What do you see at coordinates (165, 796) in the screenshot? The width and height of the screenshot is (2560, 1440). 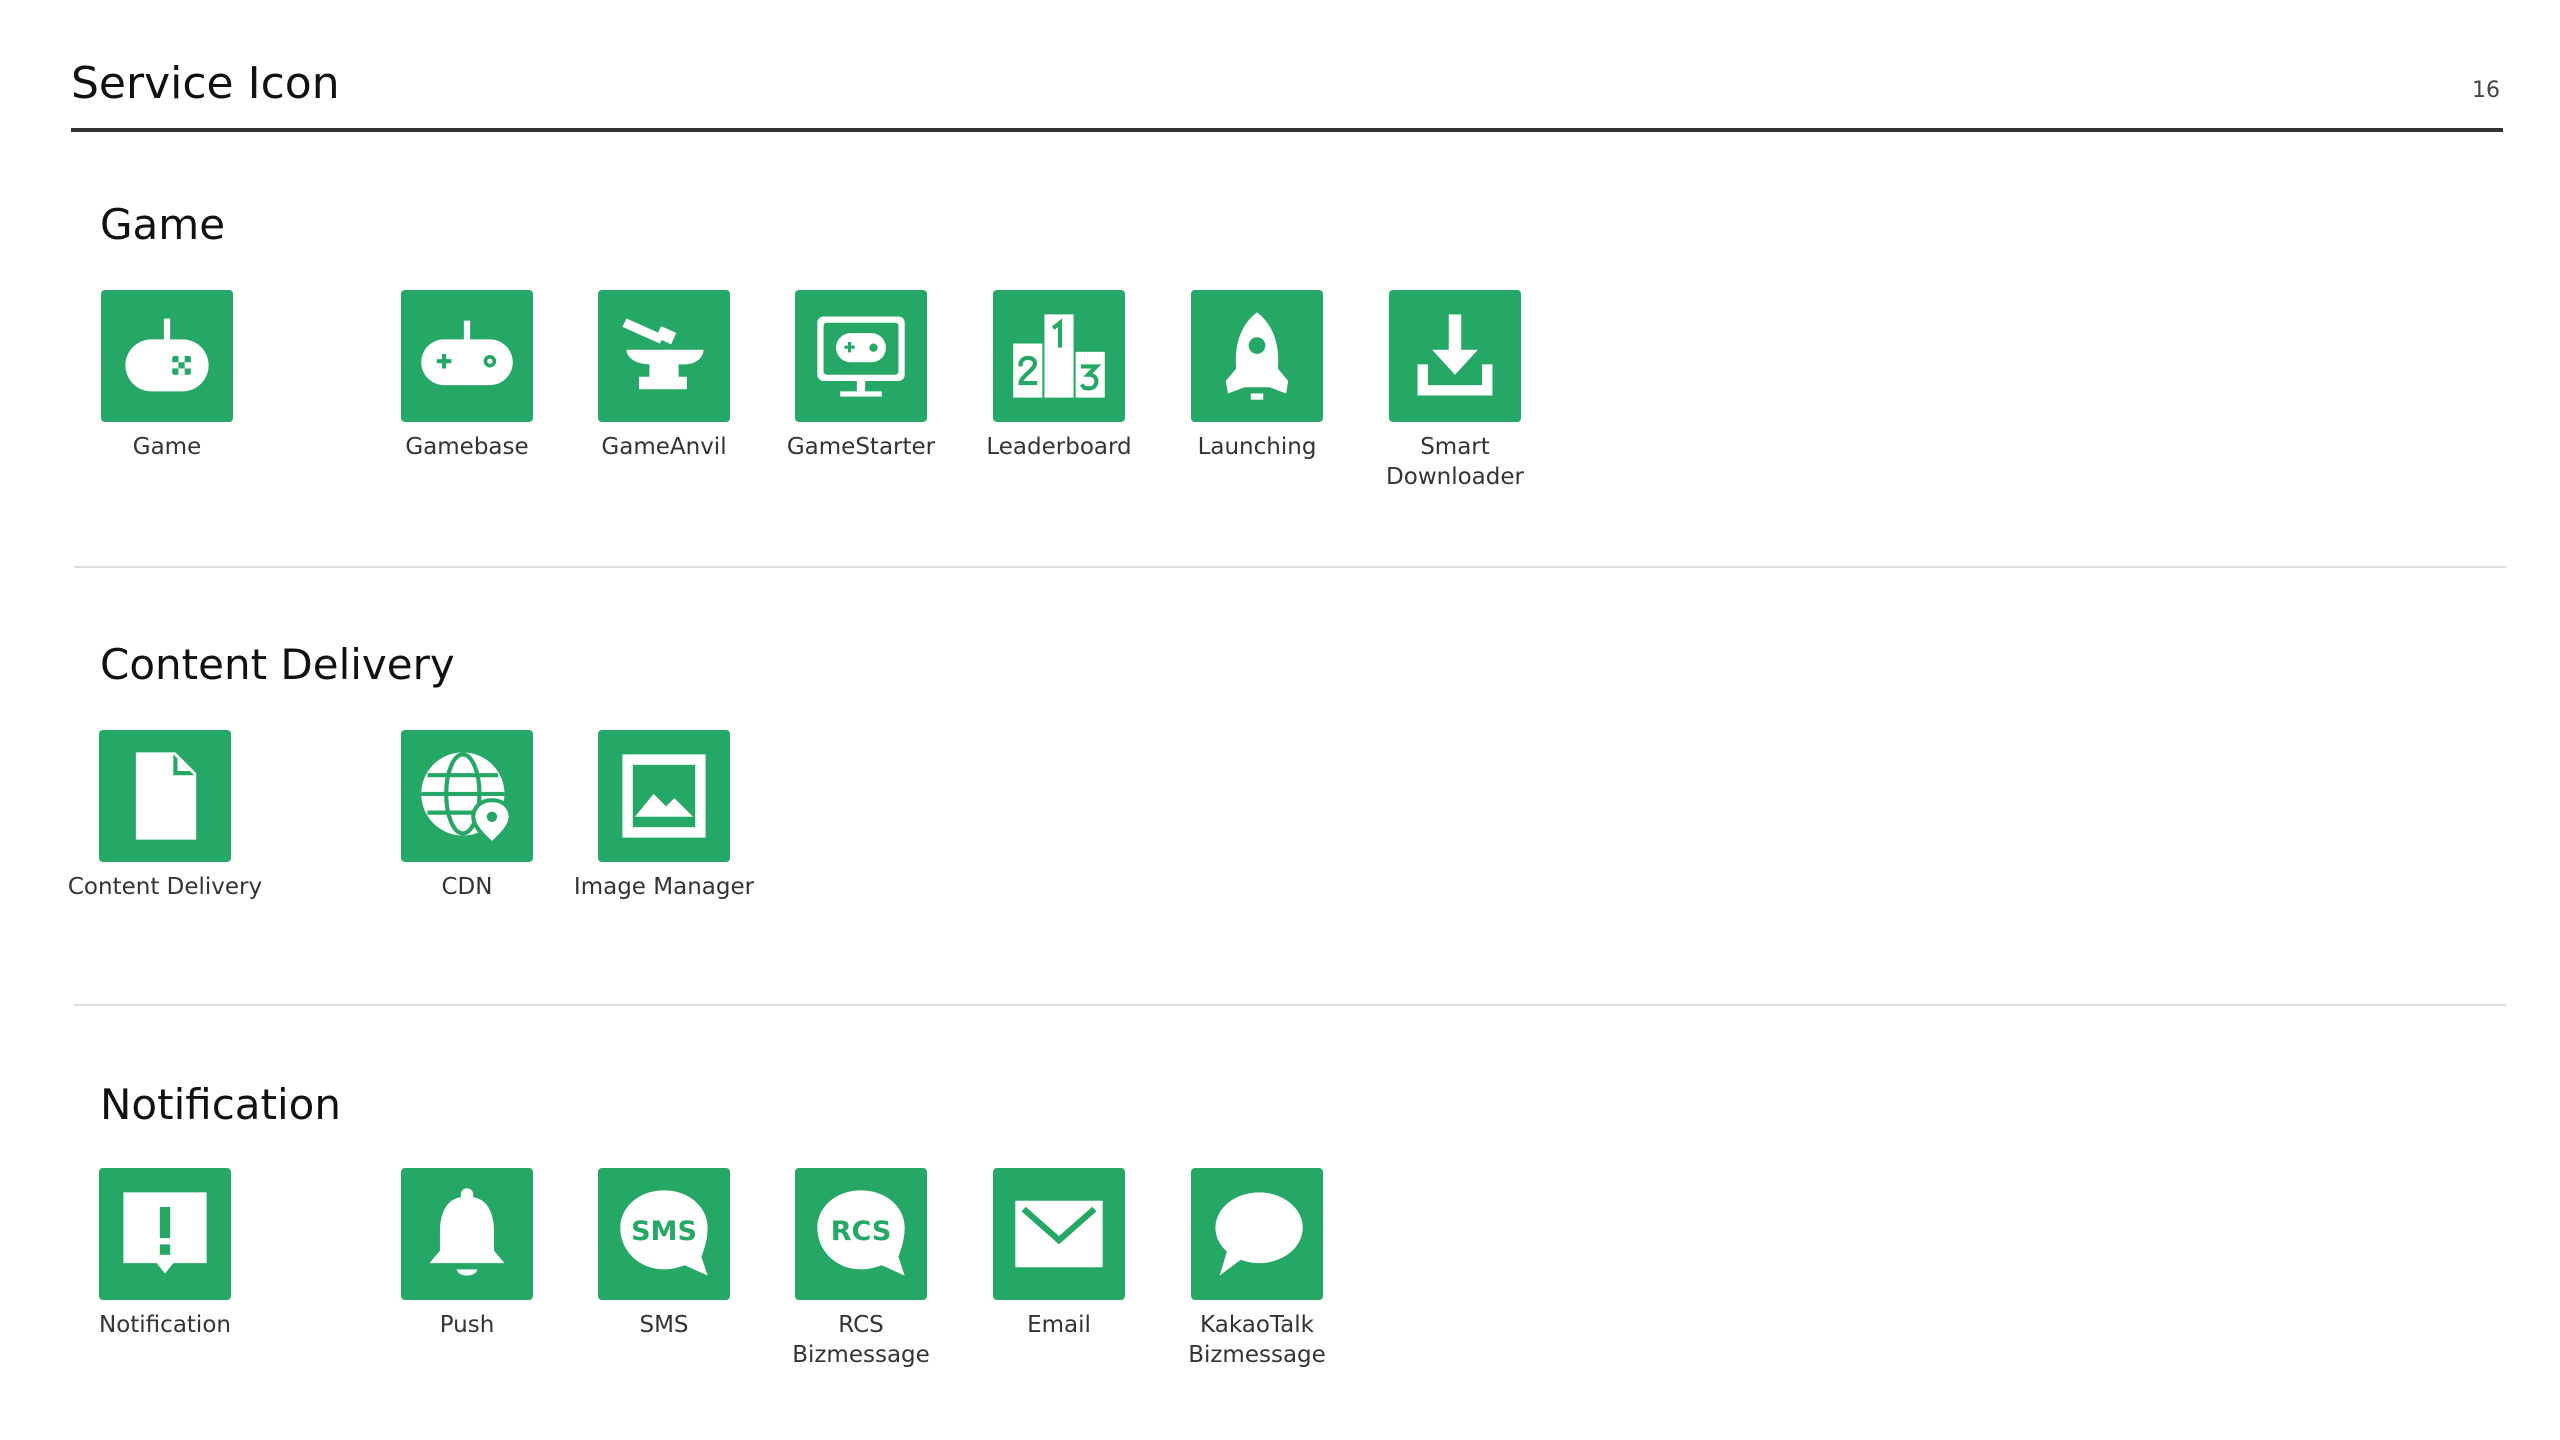 I see `document-icon` at bounding box center [165, 796].